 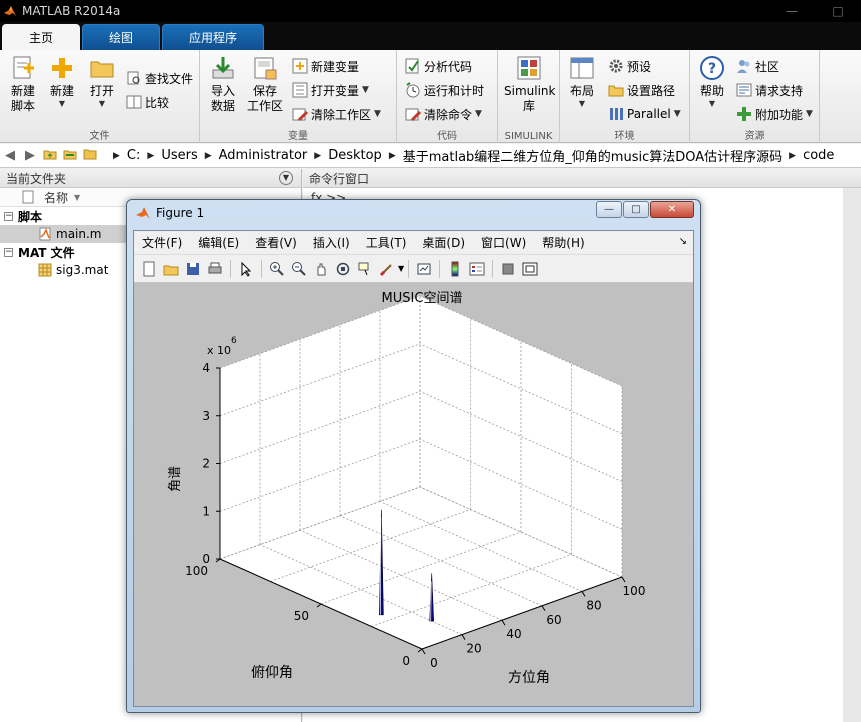 What do you see at coordinates (162, 242) in the screenshot?
I see `menu-file: 文件(F)` at bounding box center [162, 242].